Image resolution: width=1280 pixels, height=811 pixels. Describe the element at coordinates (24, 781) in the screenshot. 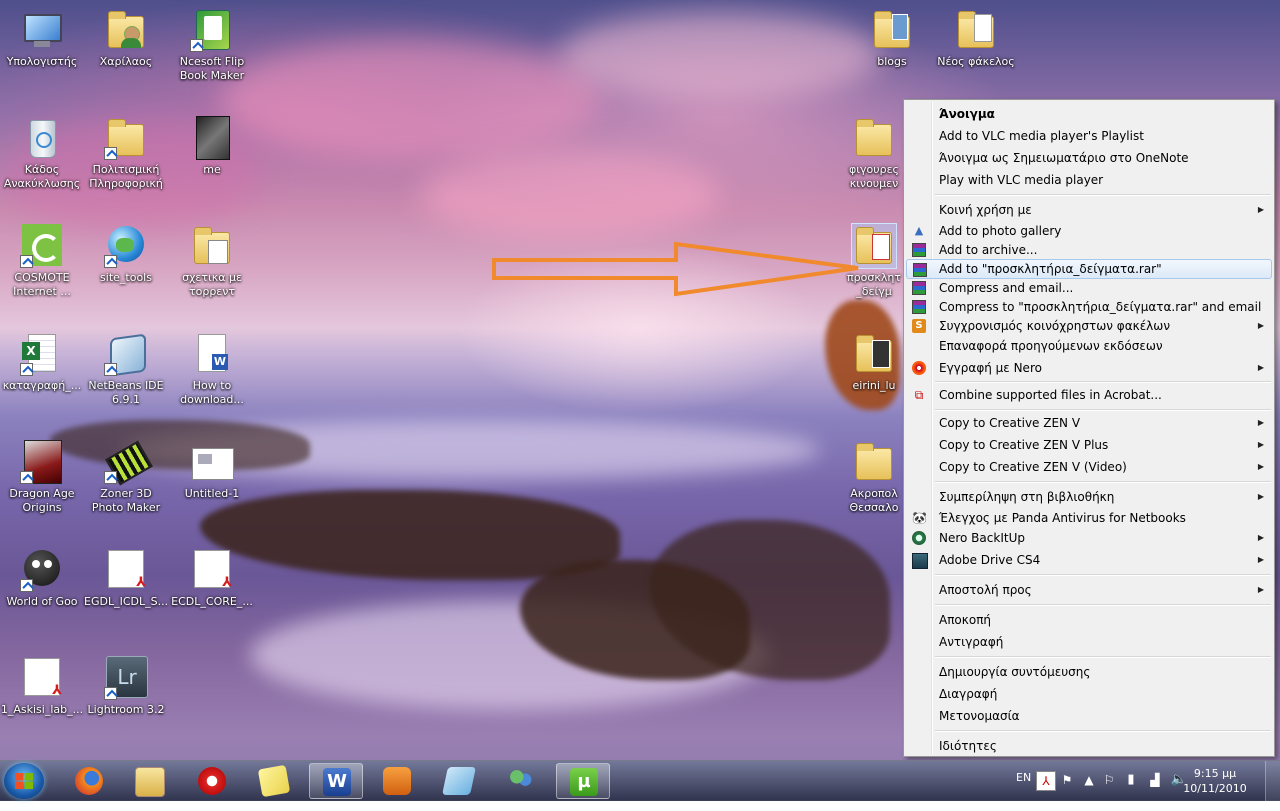

I see `start-button` at that location.